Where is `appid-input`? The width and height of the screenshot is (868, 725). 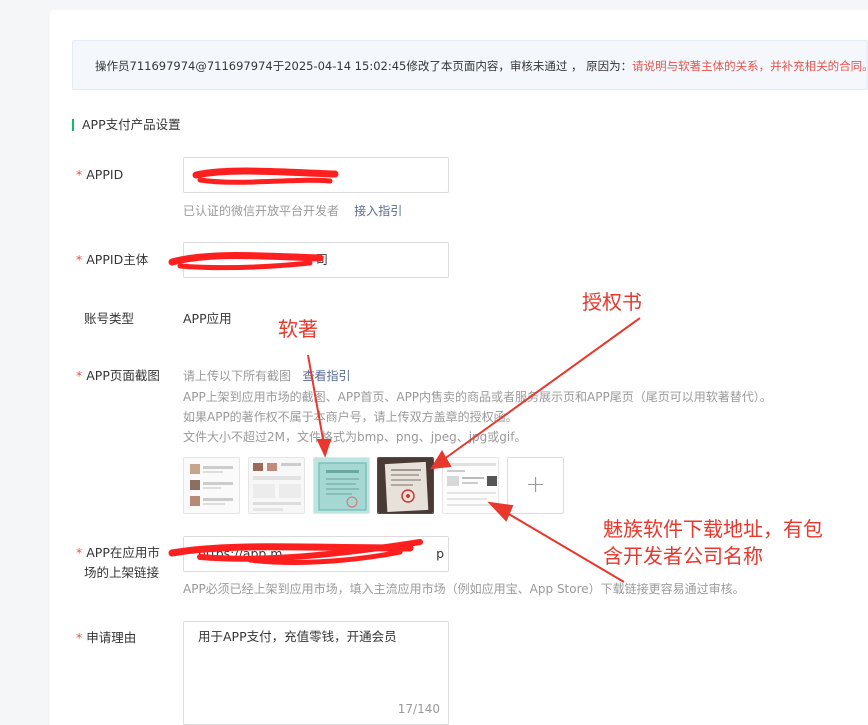
appid-input is located at coordinates (316, 175).